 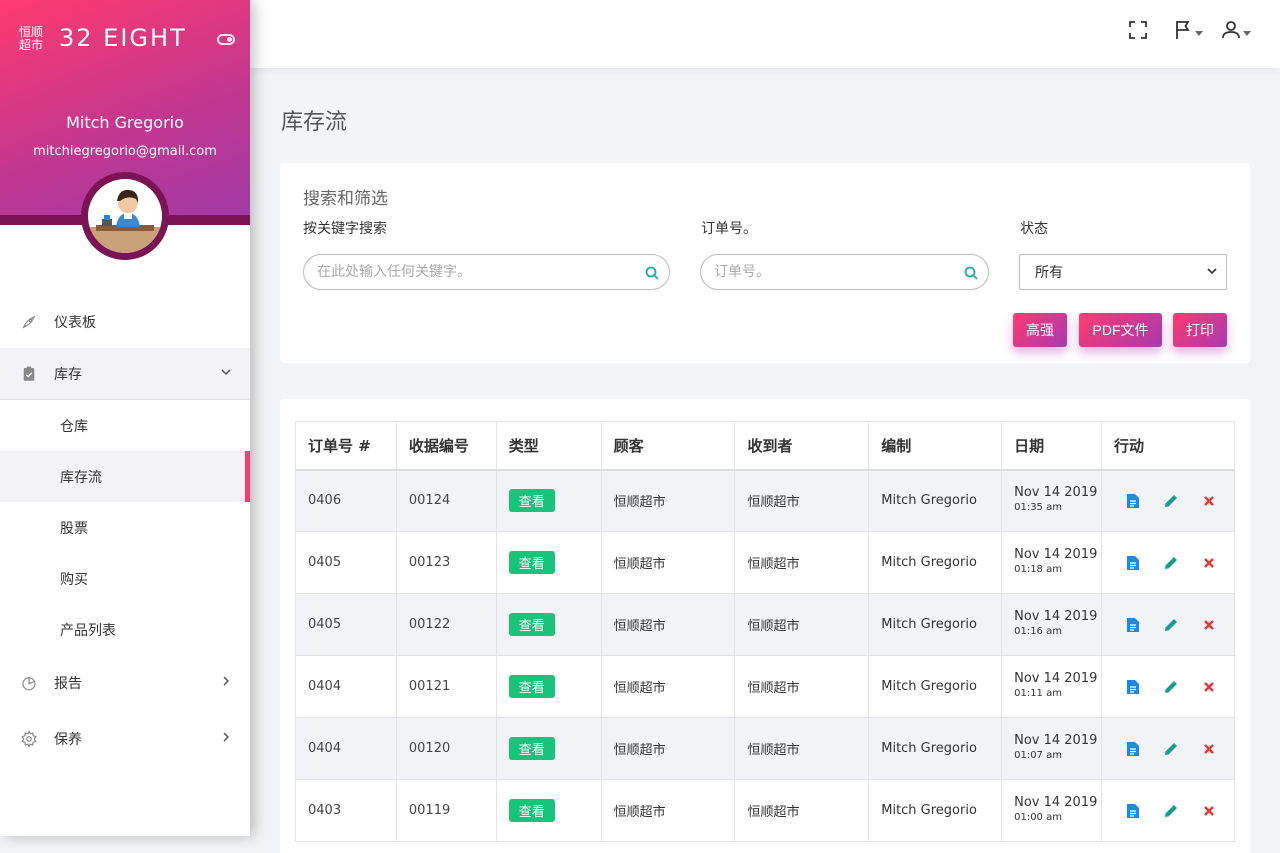 I want to click on date-cell: Nov 14 2019 01:00 am, so click(x=1051, y=810).